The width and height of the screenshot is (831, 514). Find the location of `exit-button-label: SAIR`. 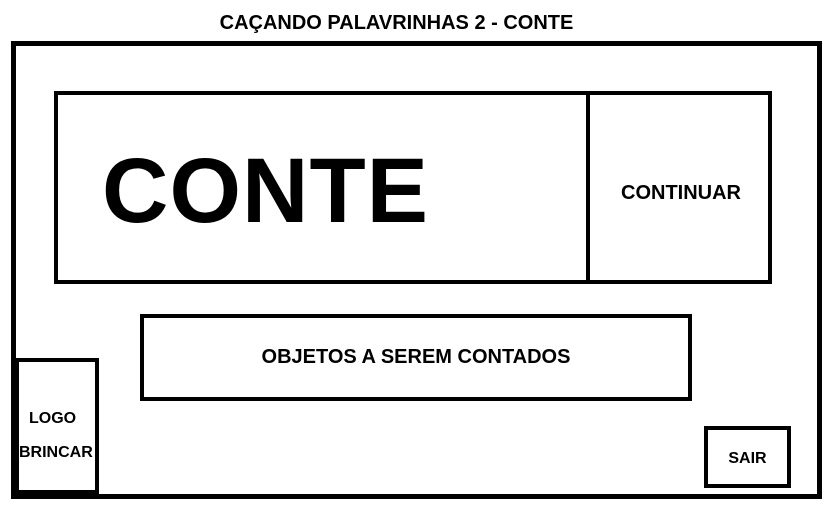

exit-button-label: SAIR is located at coordinates (747, 458).